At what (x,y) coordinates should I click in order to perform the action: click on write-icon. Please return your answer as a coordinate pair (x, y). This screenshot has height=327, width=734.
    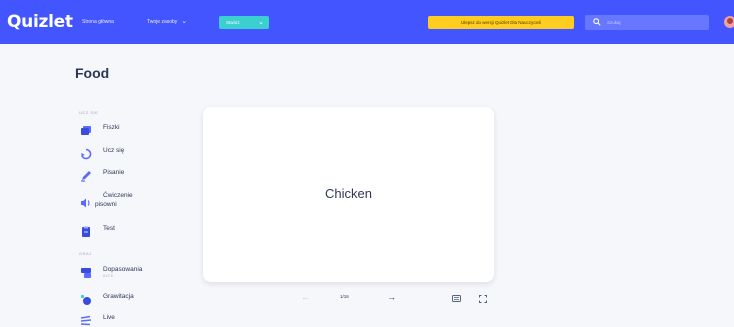
    Looking at the image, I should click on (86, 176).